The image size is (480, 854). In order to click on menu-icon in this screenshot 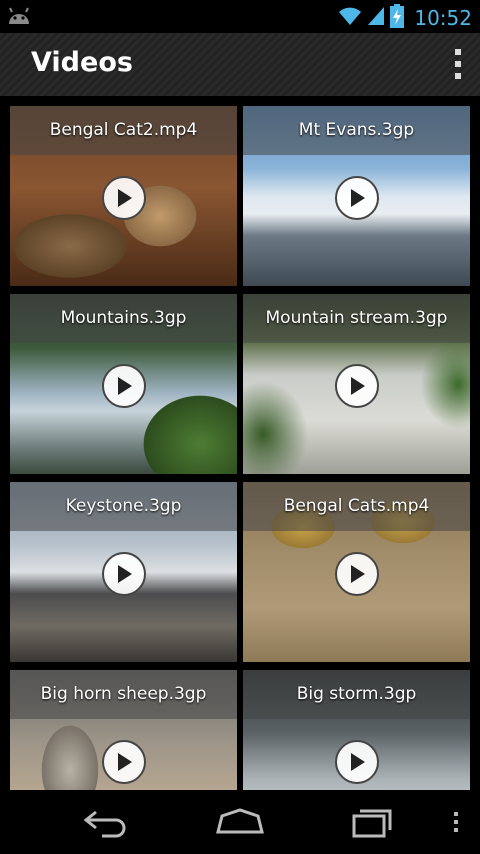, I will do `click(456, 822)`.